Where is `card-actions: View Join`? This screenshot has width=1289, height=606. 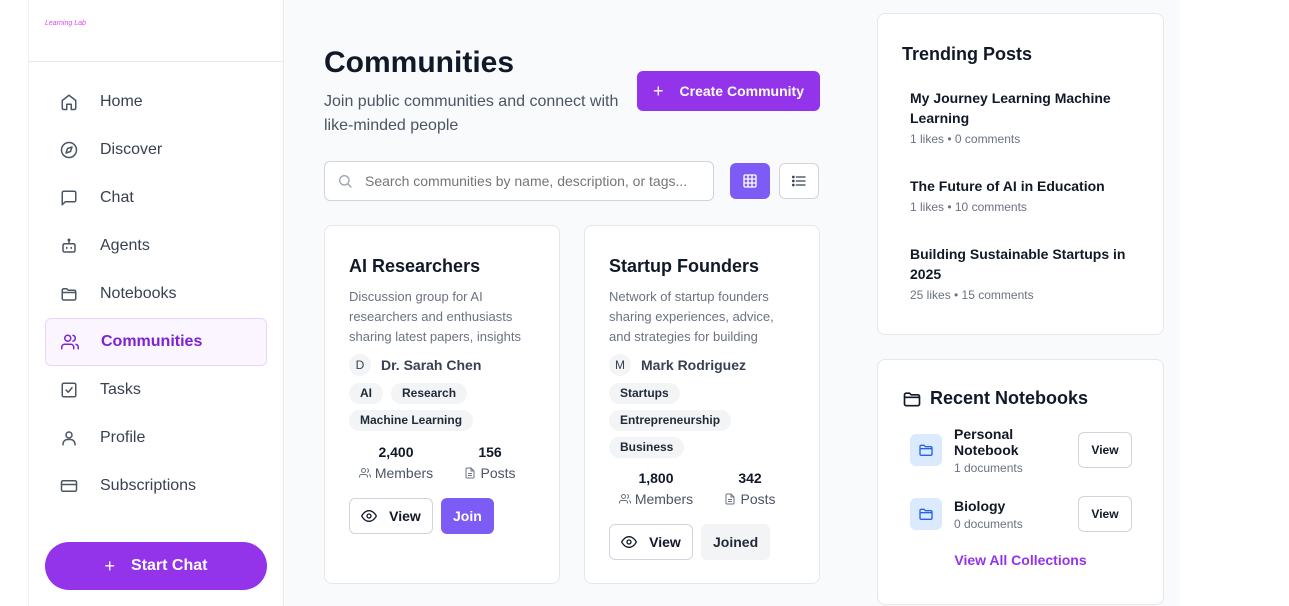 card-actions: View Join is located at coordinates (421, 516).